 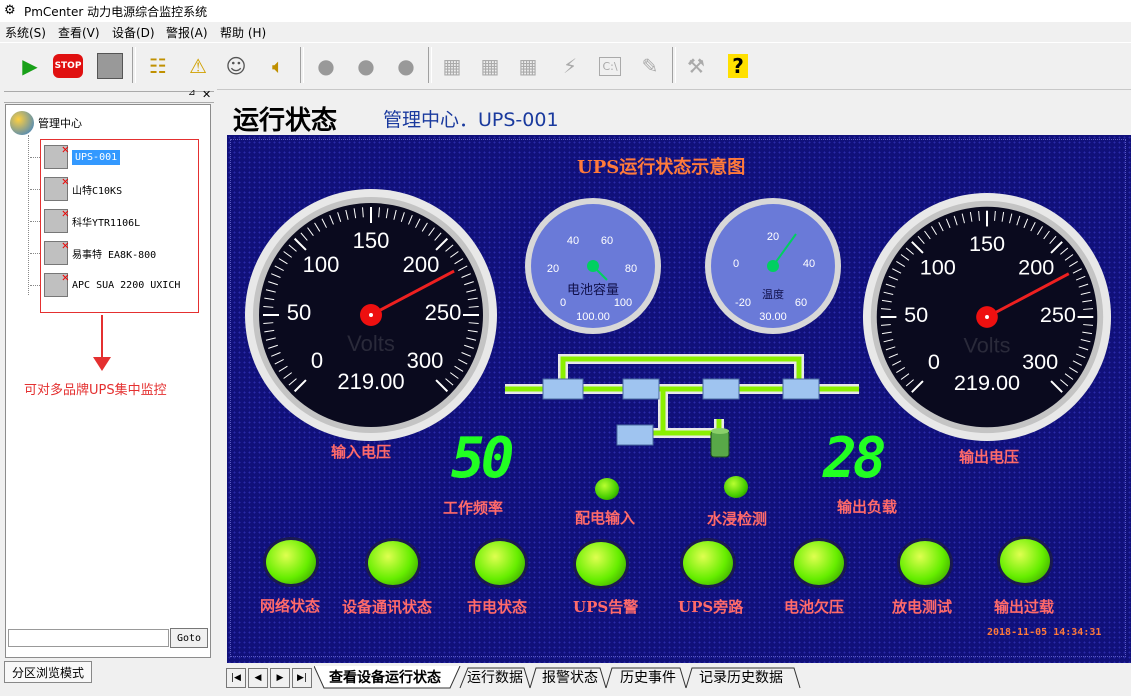 I want to click on play-button: ▶, so click(x=30, y=66).